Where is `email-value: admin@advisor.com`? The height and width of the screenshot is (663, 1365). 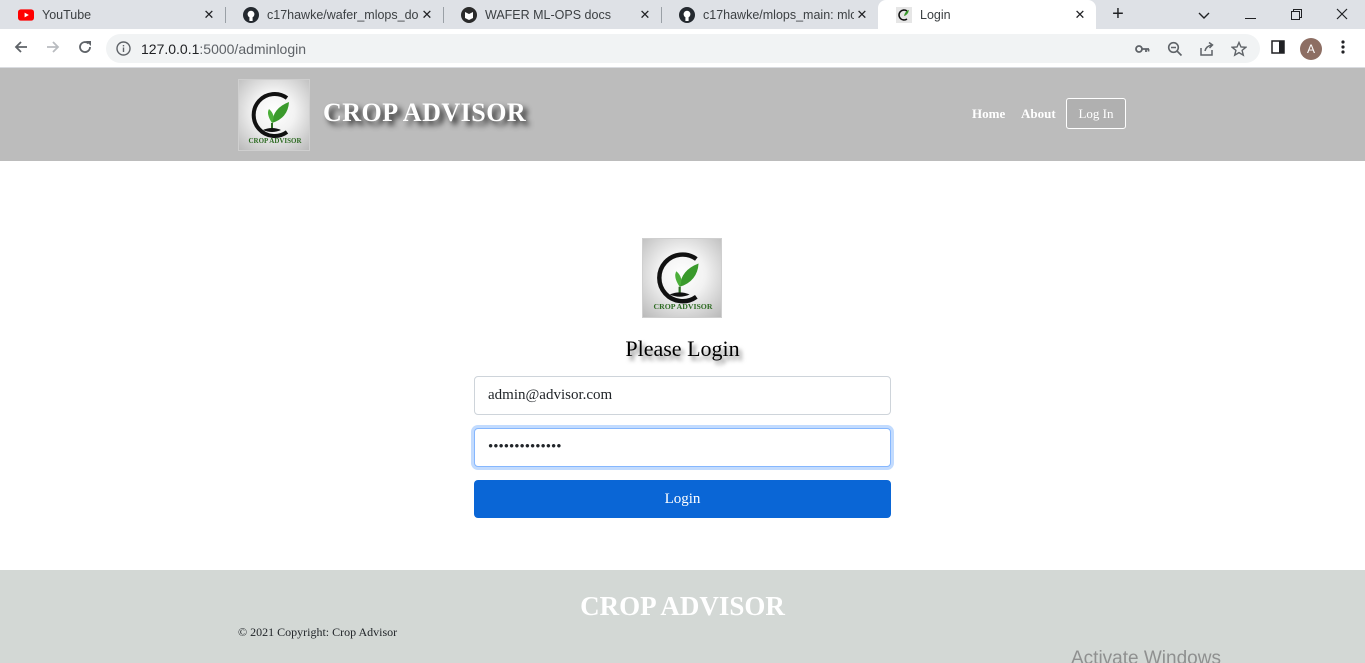
email-value: admin@advisor.com is located at coordinates (550, 395).